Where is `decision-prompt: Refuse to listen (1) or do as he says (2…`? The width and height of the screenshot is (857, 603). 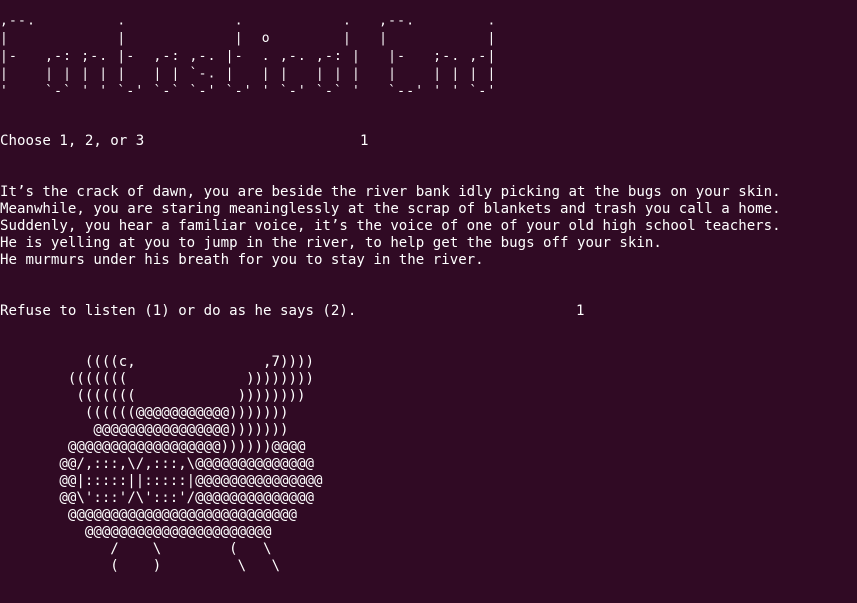
decision-prompt: Refuse to listen (1) or do as he says (2… is located at coordinates (178, 311).